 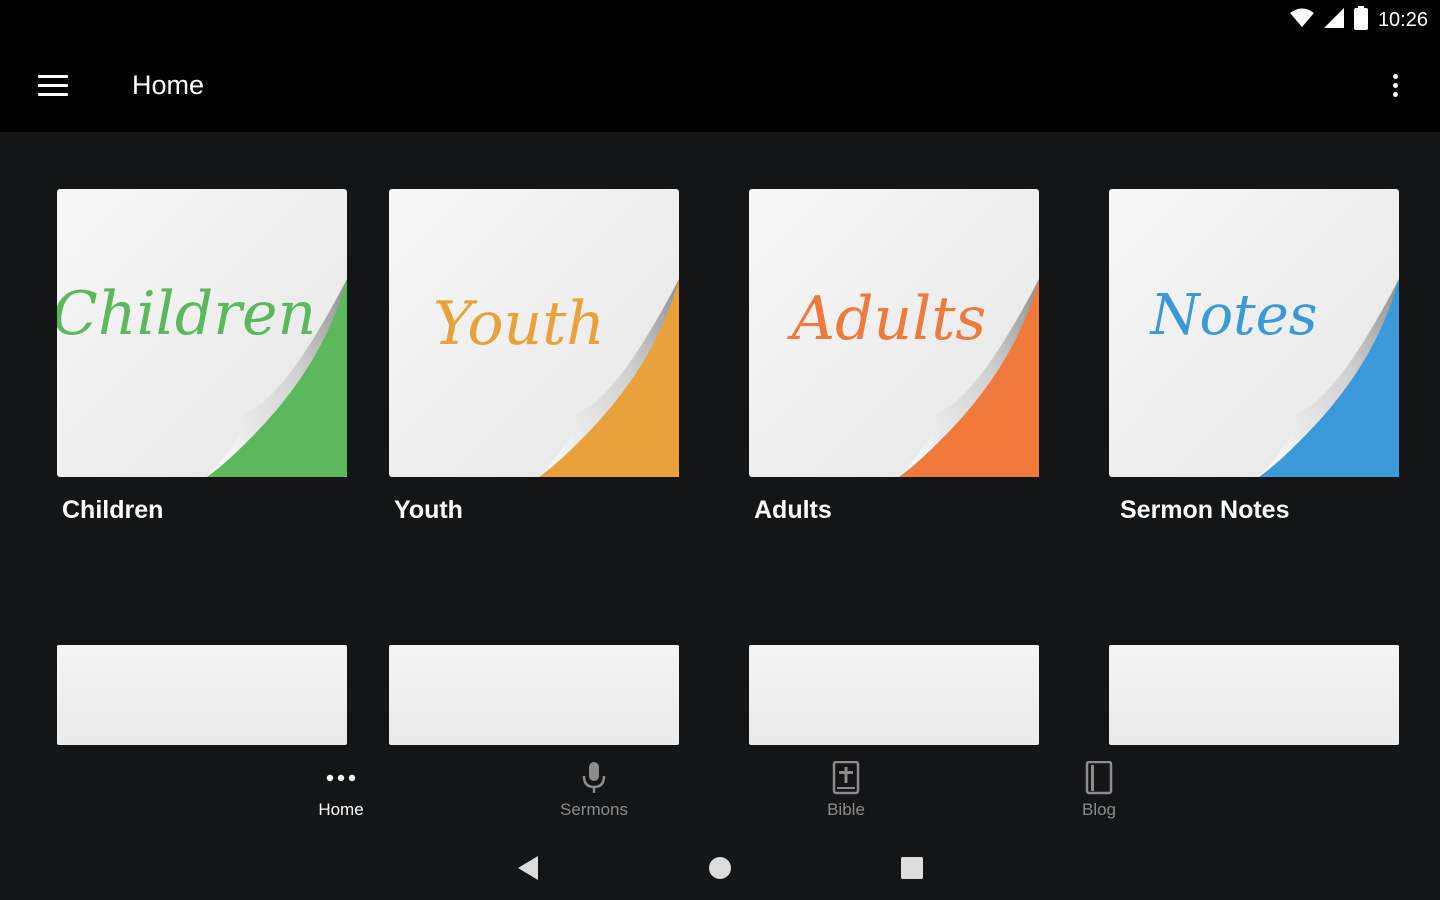 I want to click on status-icons: 10:26, so click(x=1358, y=20).